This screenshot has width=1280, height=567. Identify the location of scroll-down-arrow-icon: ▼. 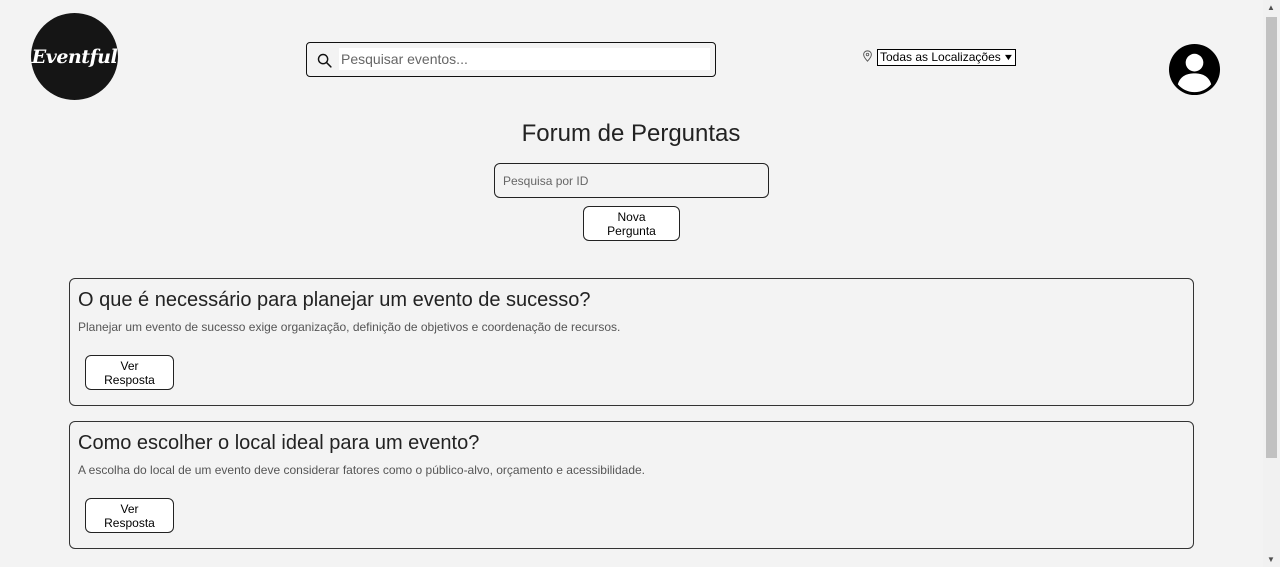
(1271, 559).